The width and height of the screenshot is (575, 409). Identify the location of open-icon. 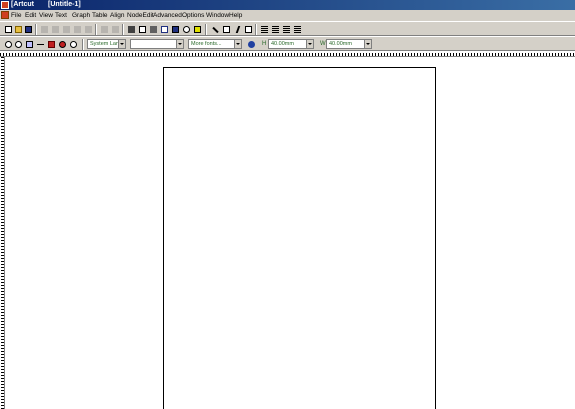
(18, 29).